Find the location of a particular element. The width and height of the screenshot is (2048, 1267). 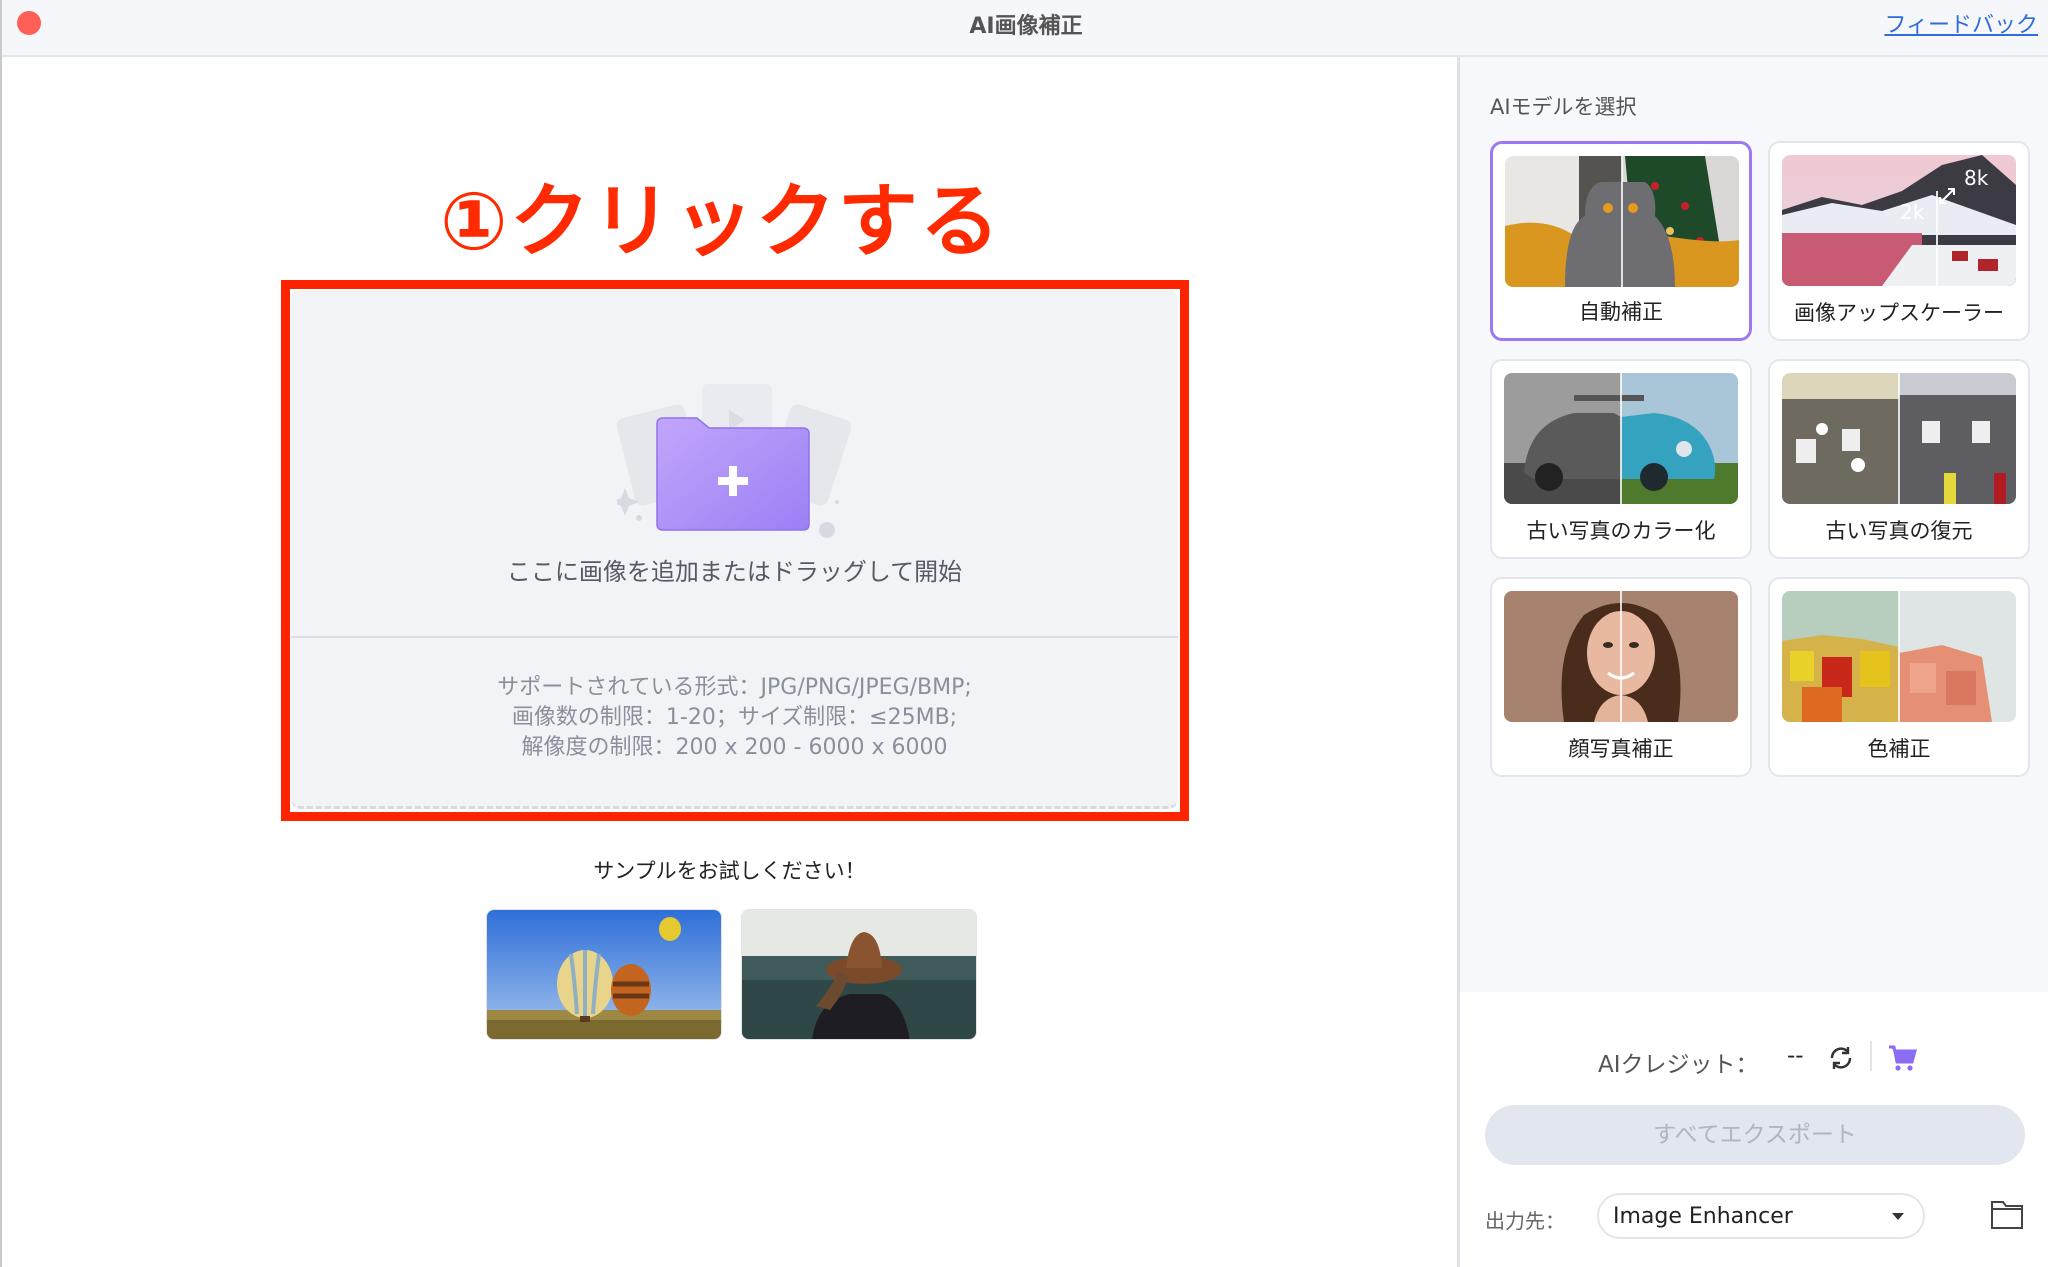

model-thumbnail-color-correct is located at coordinates (1899, 656).